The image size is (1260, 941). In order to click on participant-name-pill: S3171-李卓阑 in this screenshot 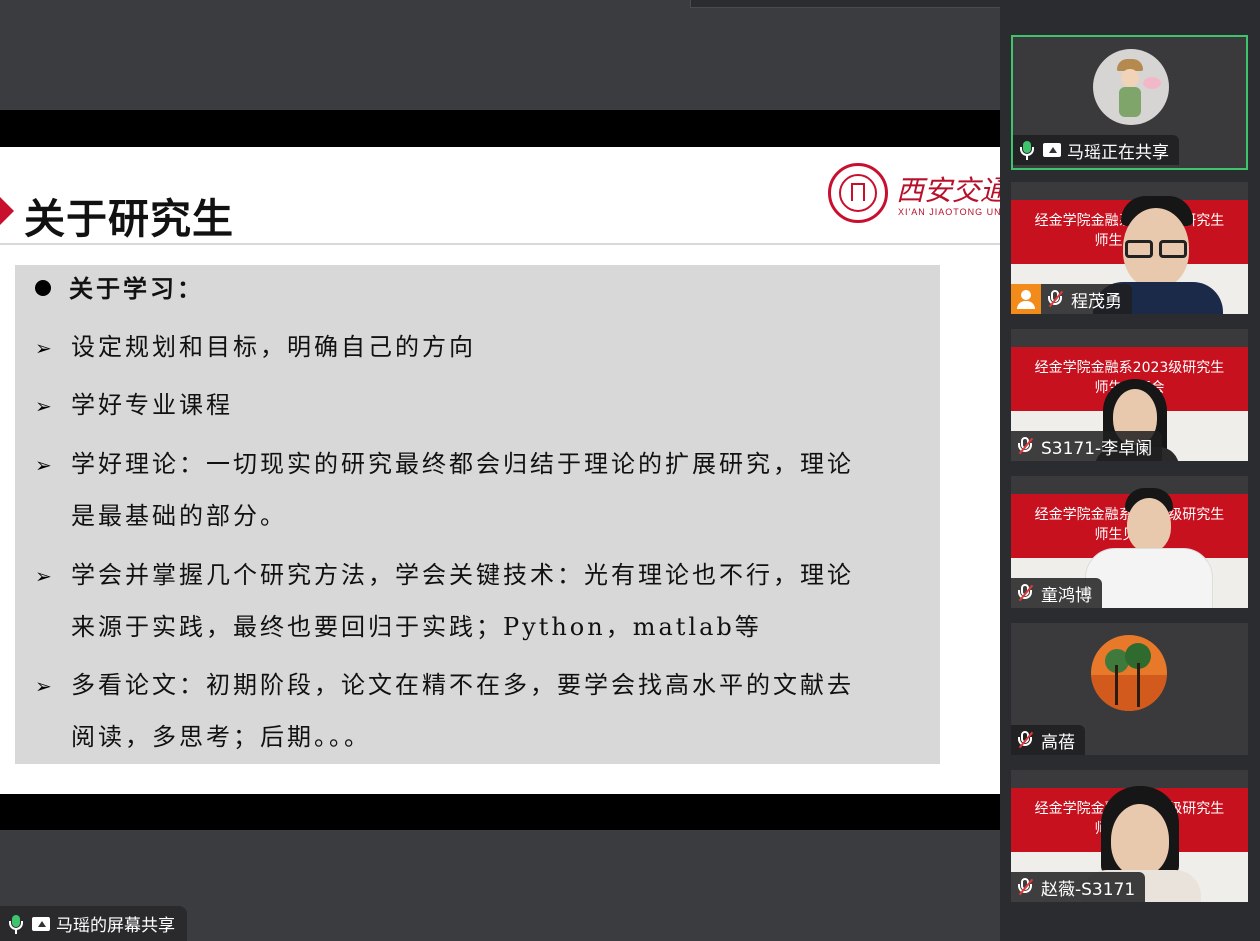, I will do `click(1087, 446)`.